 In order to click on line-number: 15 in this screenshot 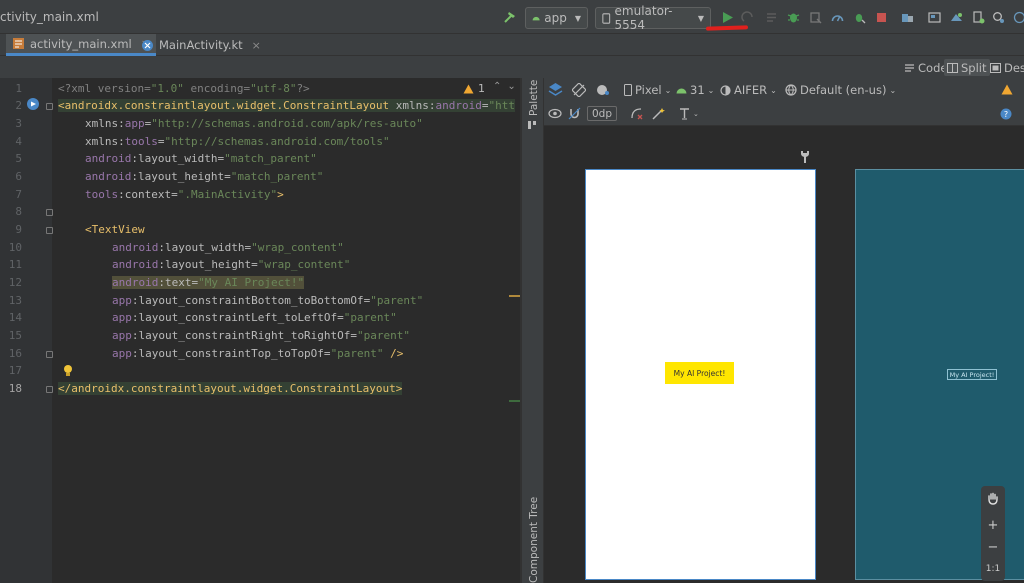, I will do `click(15, 335)`.